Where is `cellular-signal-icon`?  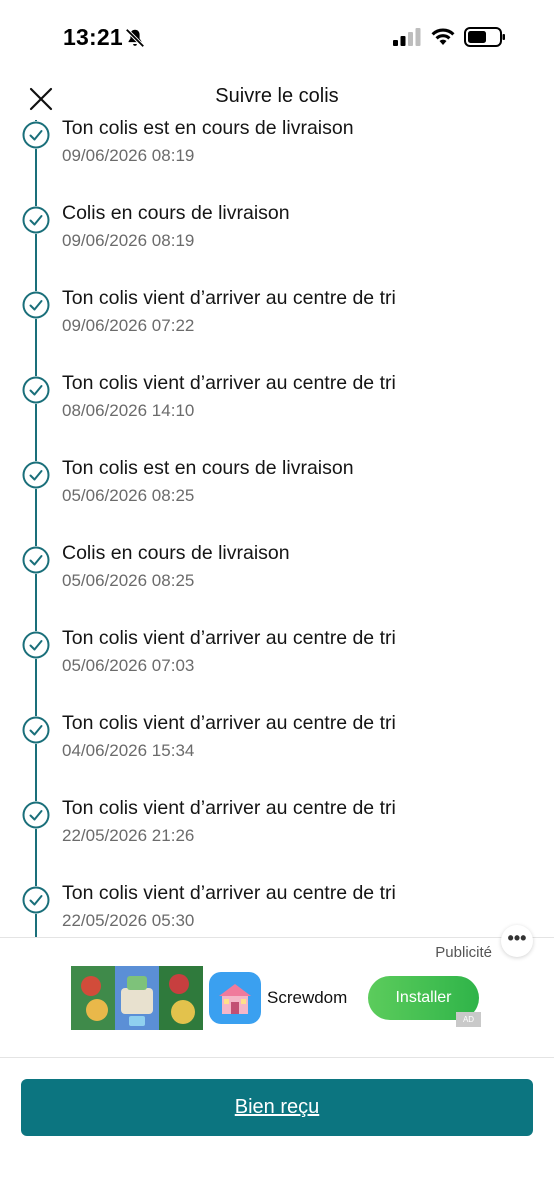
cellular-signal-icon is located at coordinates (407, 37).